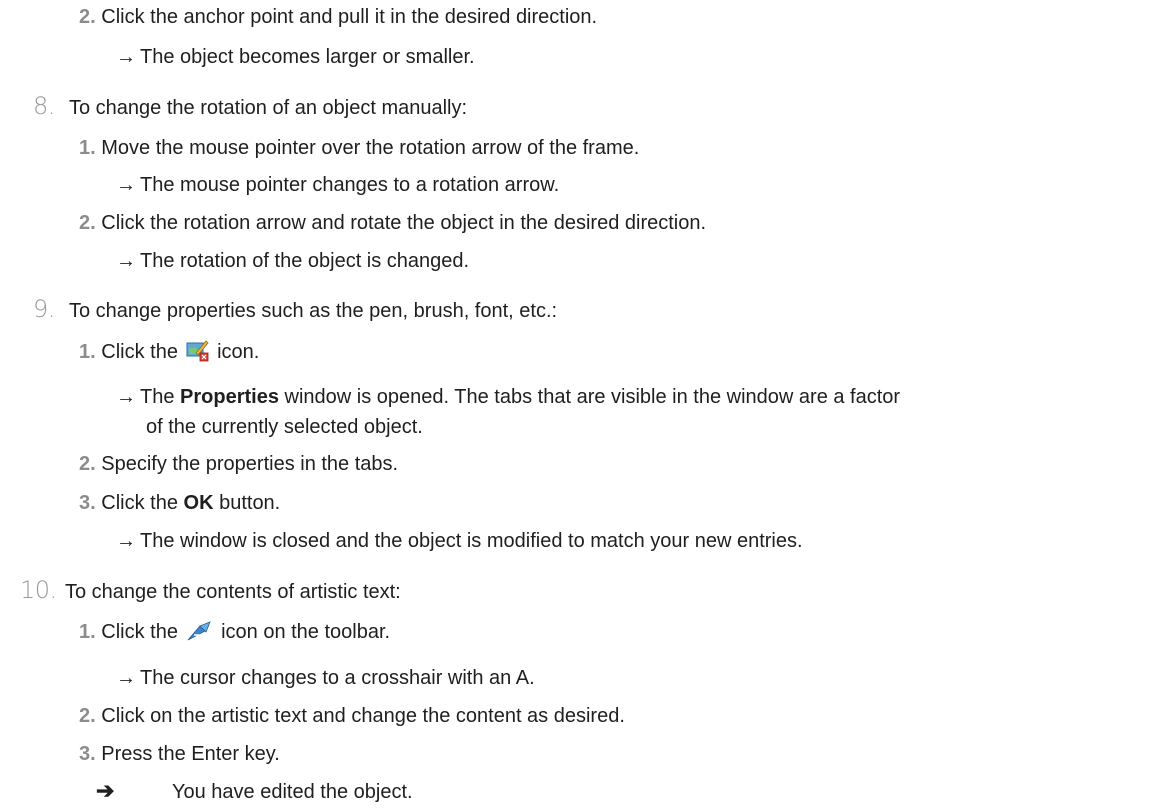 The height and width of the screenshot is (811, 1162). I want to click on substep-row: 3. Press the Enter key., so click(179, 754).